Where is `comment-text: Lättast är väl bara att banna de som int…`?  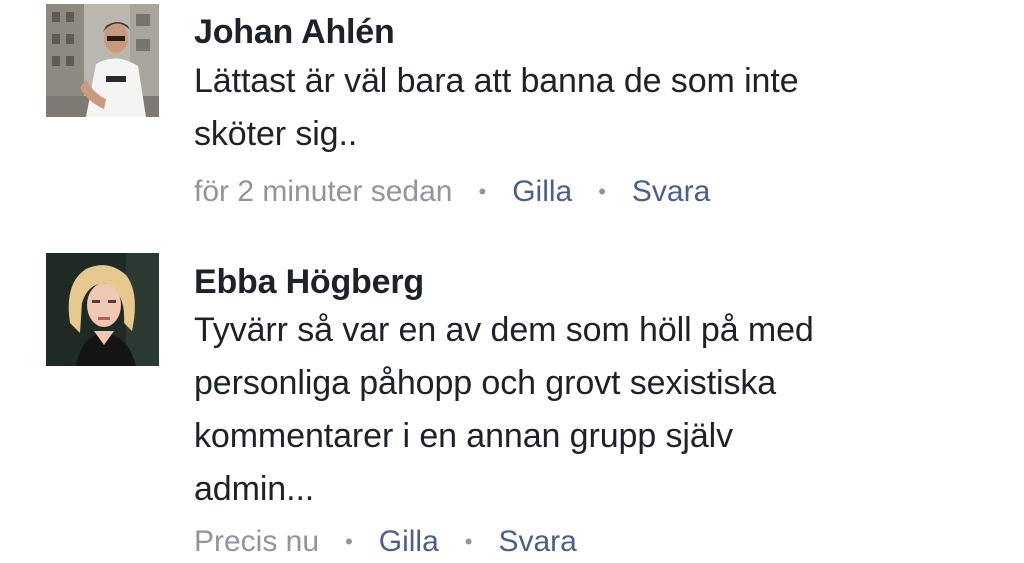
comment-text: Lättast är väl bara att banna de som int… is located at coordinates (594, 108).